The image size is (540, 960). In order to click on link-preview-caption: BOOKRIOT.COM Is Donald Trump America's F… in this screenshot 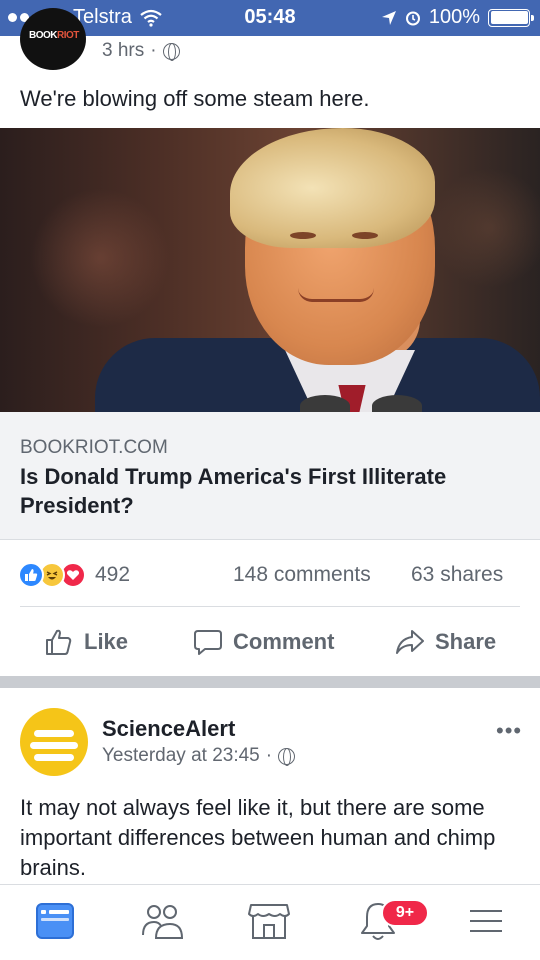, I will do `click(270, 476)`.